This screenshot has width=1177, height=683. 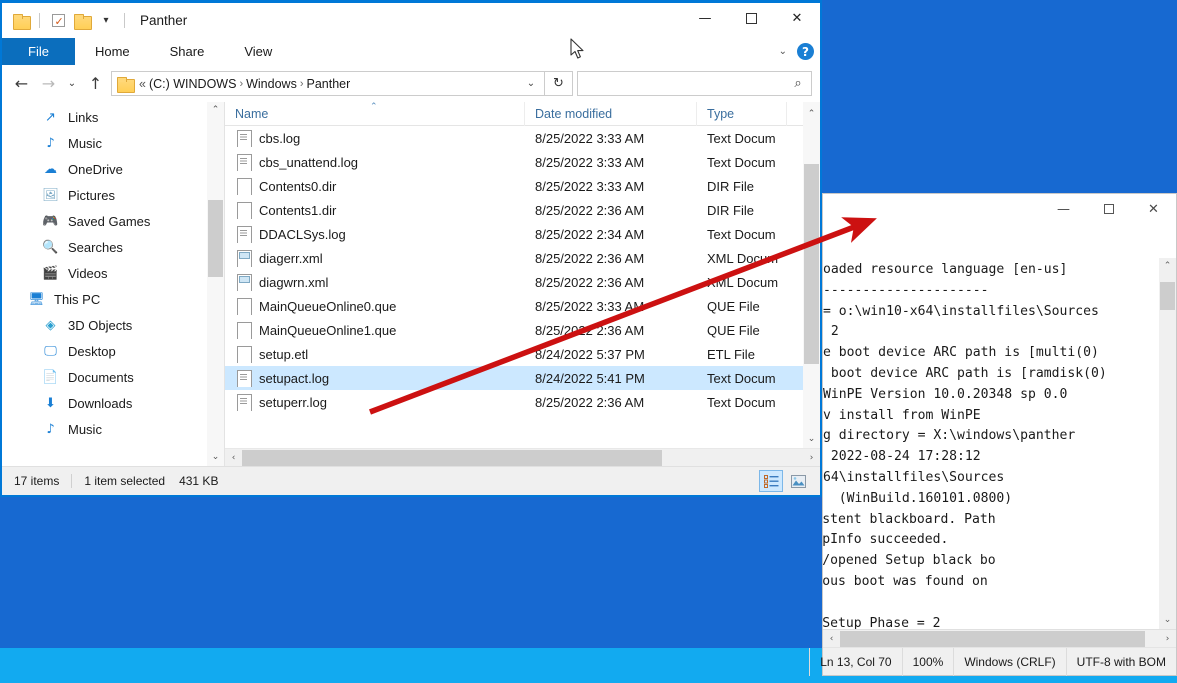 I want to click on sidebar-item-3d-objects: ◈ 3D Objects, so click(x=104, y=325).